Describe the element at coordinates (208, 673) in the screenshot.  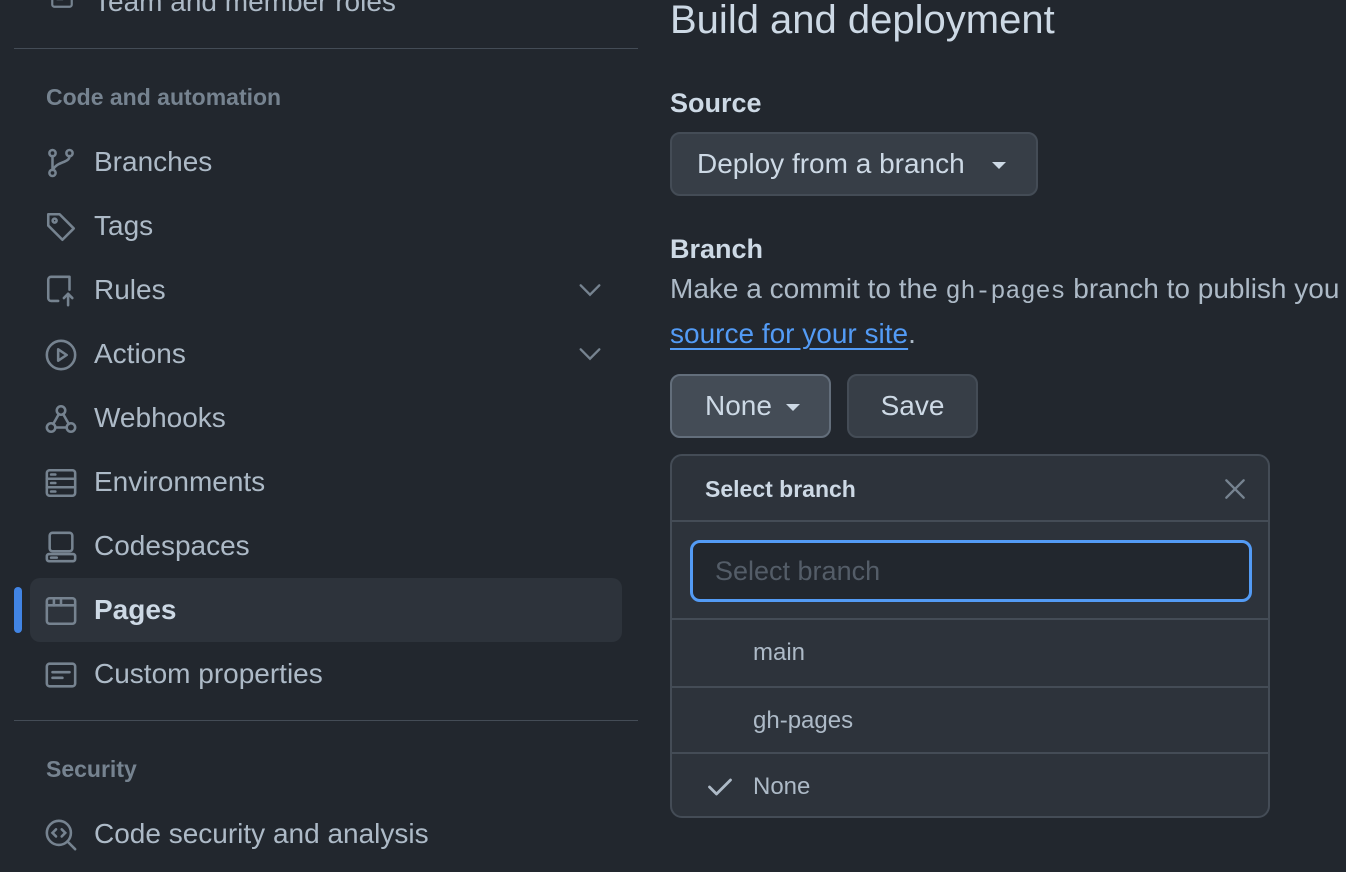
I see `sidebar-item-label: Custom properties` at that location.